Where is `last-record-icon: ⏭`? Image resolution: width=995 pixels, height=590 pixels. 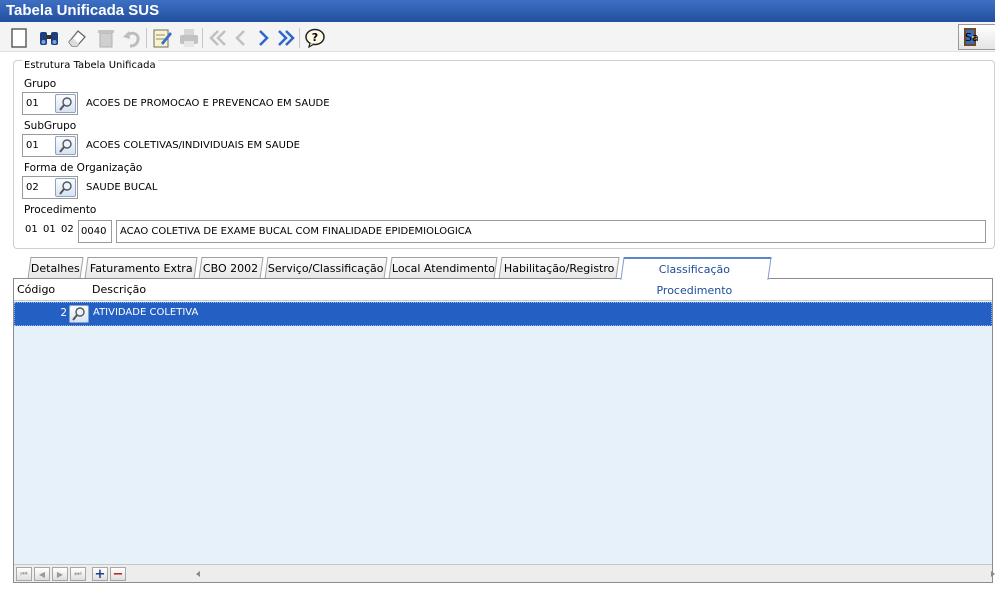 last-record-icon: ⏭ is located at coordinates (78, 574).